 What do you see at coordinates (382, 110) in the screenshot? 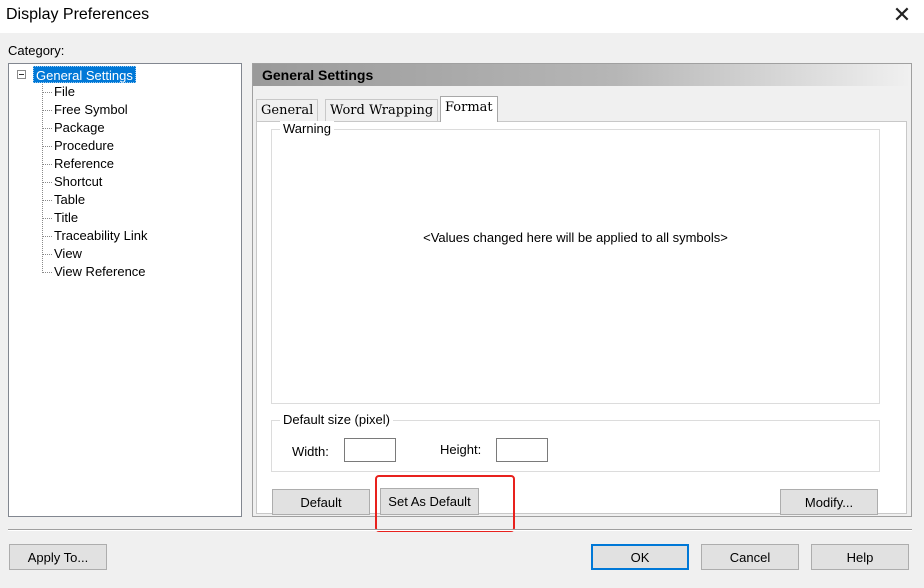
I see `tab-word-wrapping: Word Wrapping` at bounding box center [382, 110].